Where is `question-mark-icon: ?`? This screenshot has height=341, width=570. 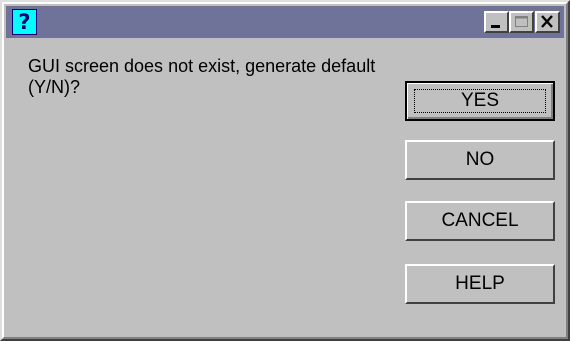 question-mark-icon: ? is located at coordinates (24, 22).